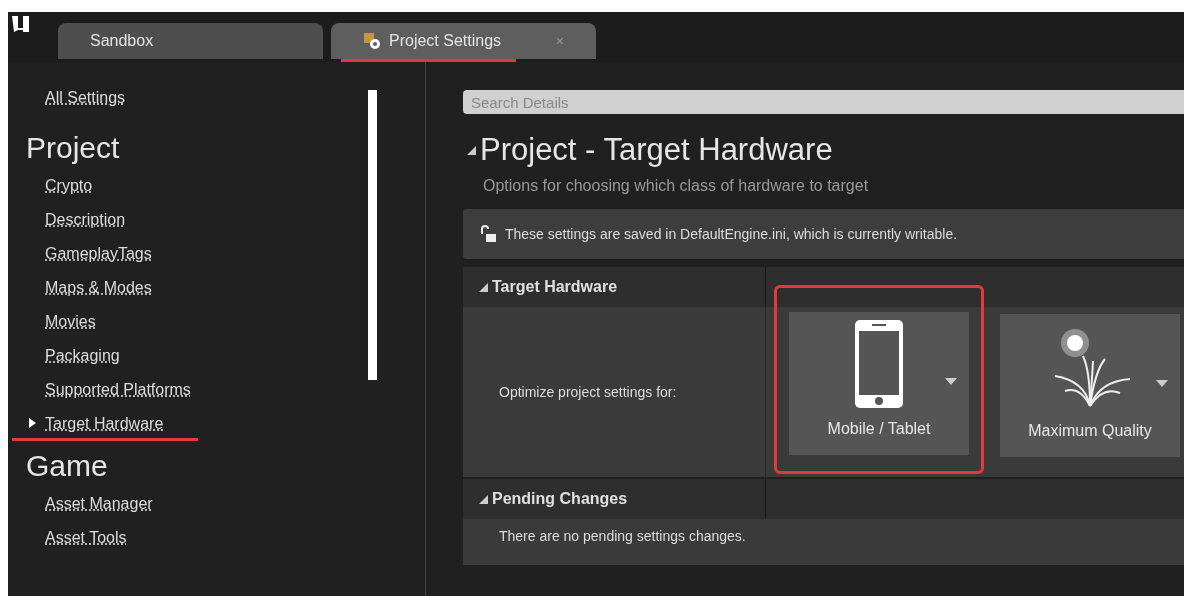  What do you see at coordinates (86, 538) in the screenshot?
I see `settings-category-link: Asset Tools` at bounding box center [86, 538].